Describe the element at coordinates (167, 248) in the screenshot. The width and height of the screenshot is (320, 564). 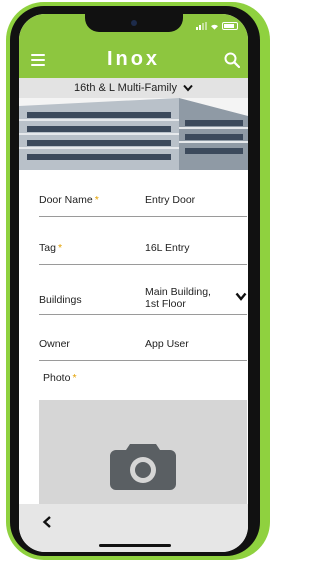
I see `tag-value: 16L Entry` at that location.